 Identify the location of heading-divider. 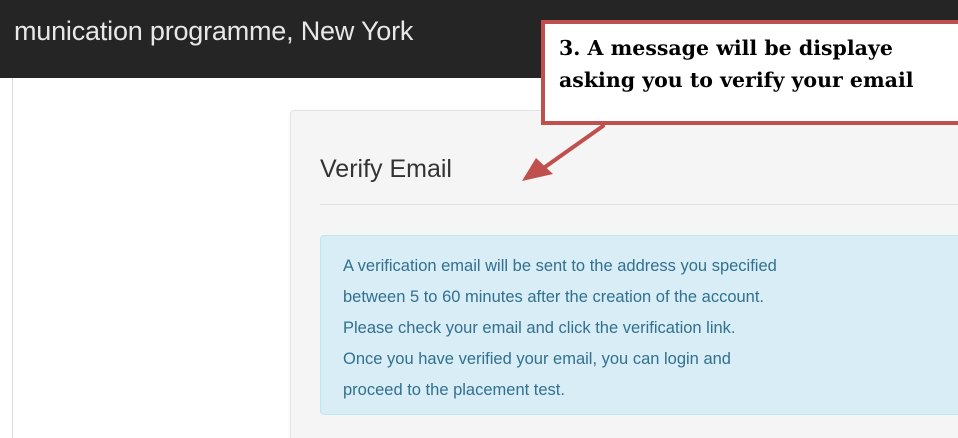
(639, 204).